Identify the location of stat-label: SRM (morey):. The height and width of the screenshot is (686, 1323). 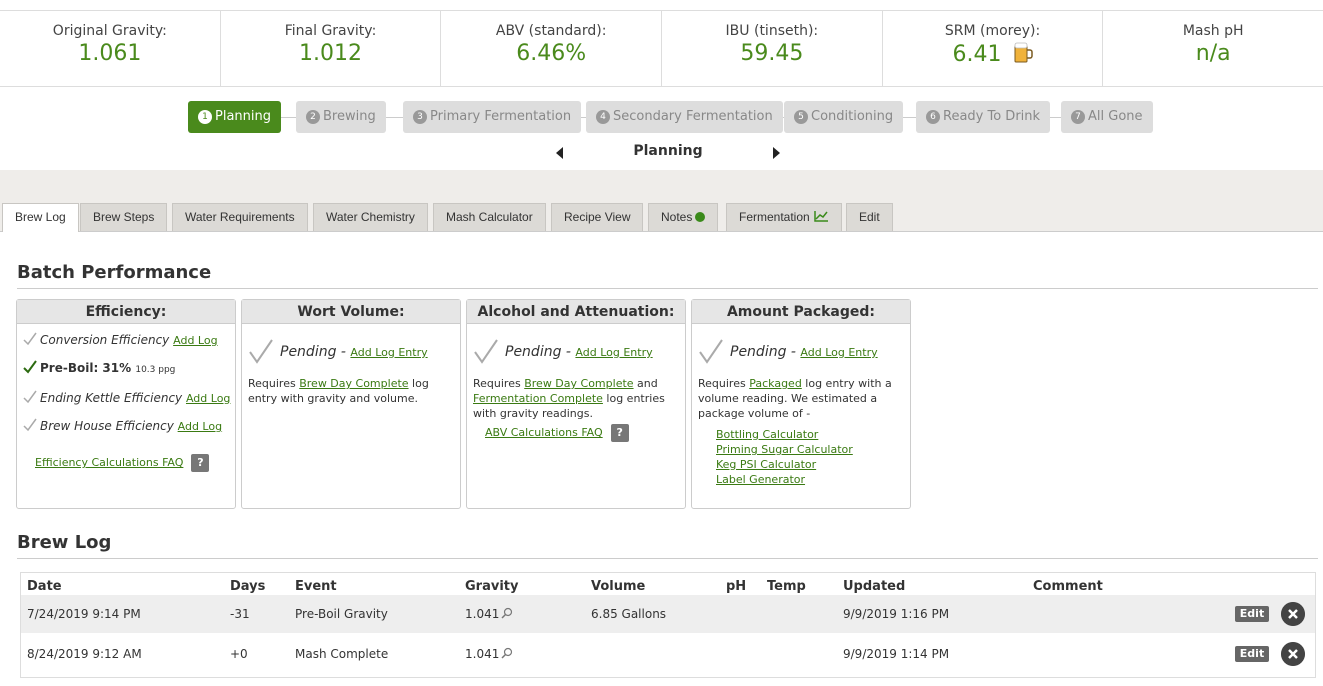
(992, 31).